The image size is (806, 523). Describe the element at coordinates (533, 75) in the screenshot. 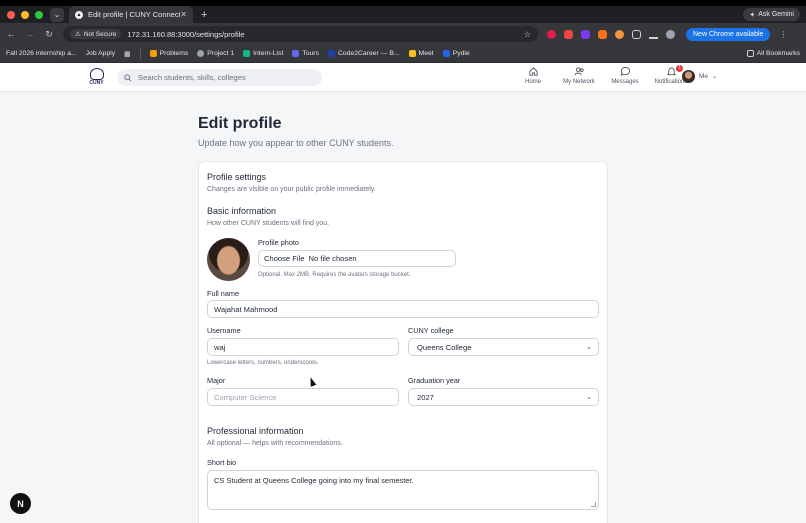

I see `nav-home: Home` at that location.